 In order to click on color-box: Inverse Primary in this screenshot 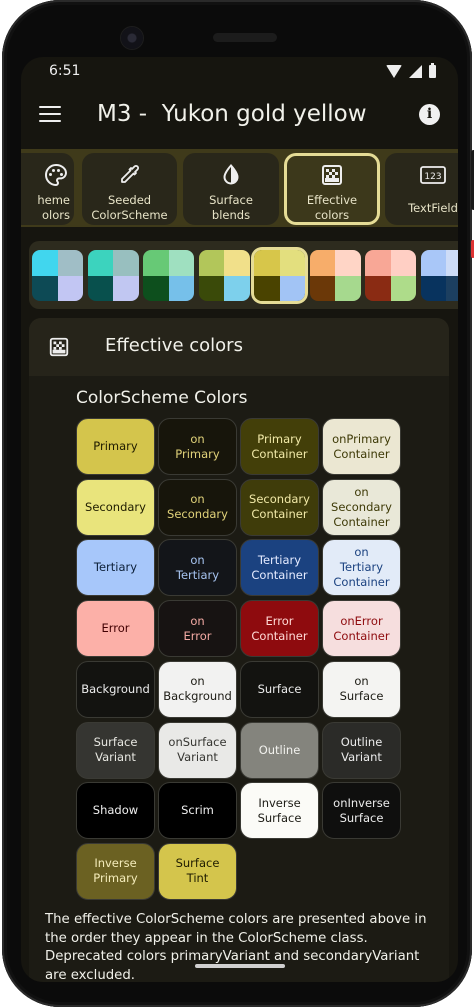, I will do `click(115, 871)`.